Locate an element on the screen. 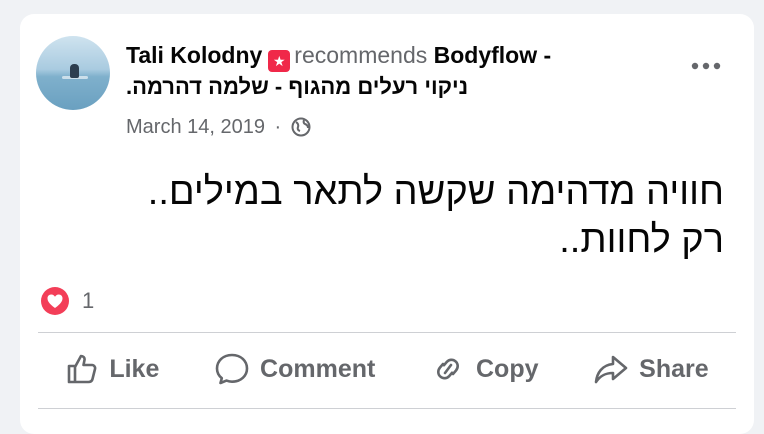 This screenshot has height=434, width=764. recommends-label: recommends is located at coordinates (361, 55).